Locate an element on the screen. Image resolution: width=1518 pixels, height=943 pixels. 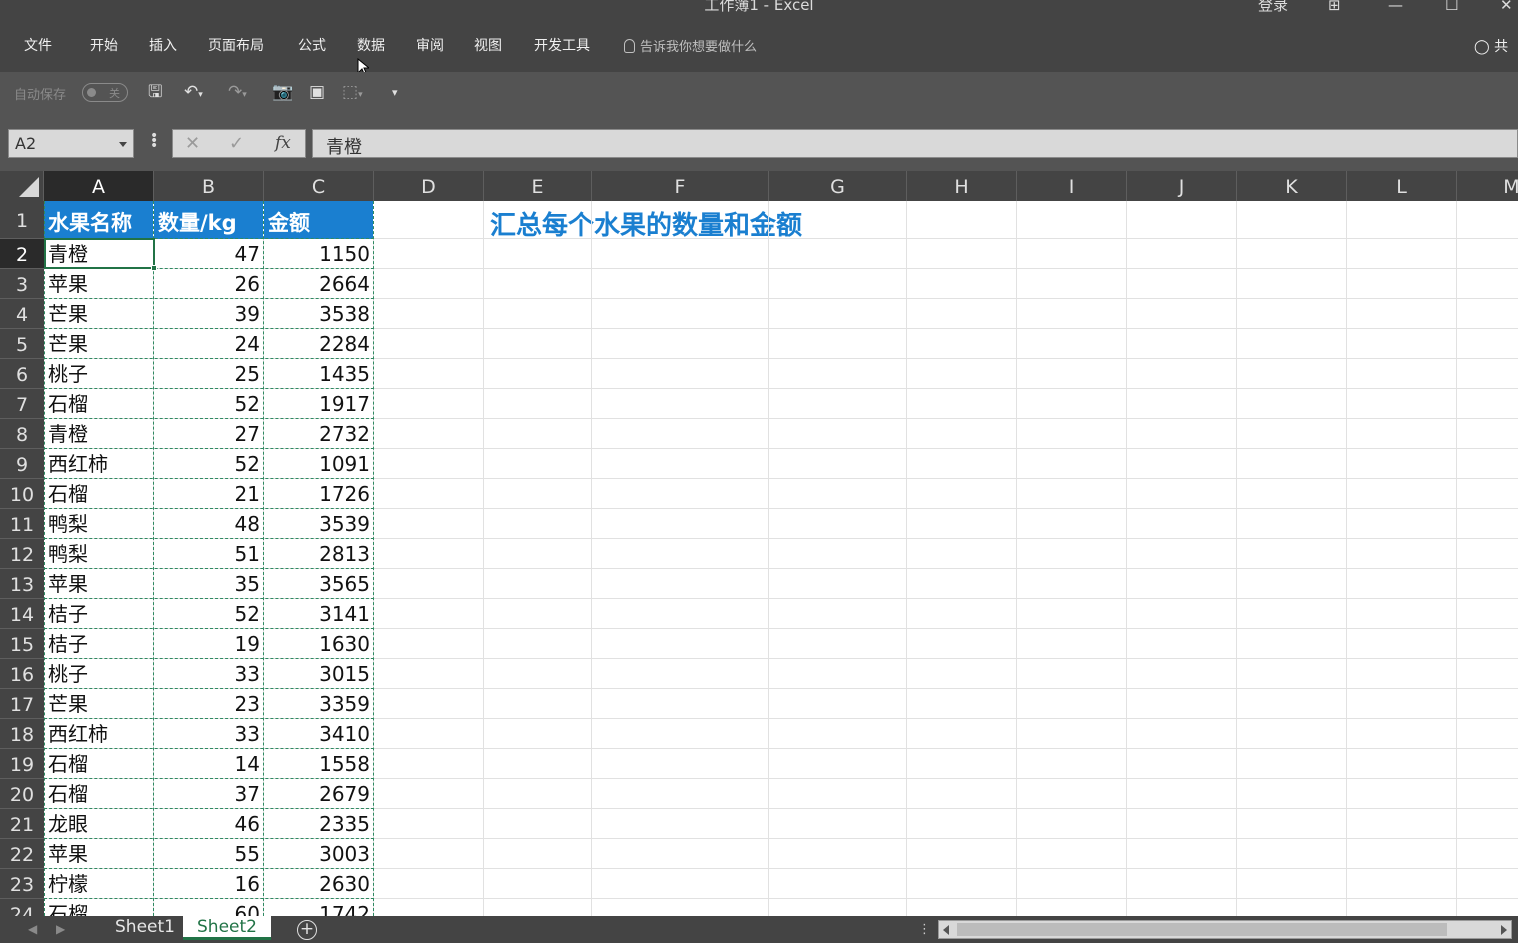
table-cell: 3003 is located at coordinates (319, 854).